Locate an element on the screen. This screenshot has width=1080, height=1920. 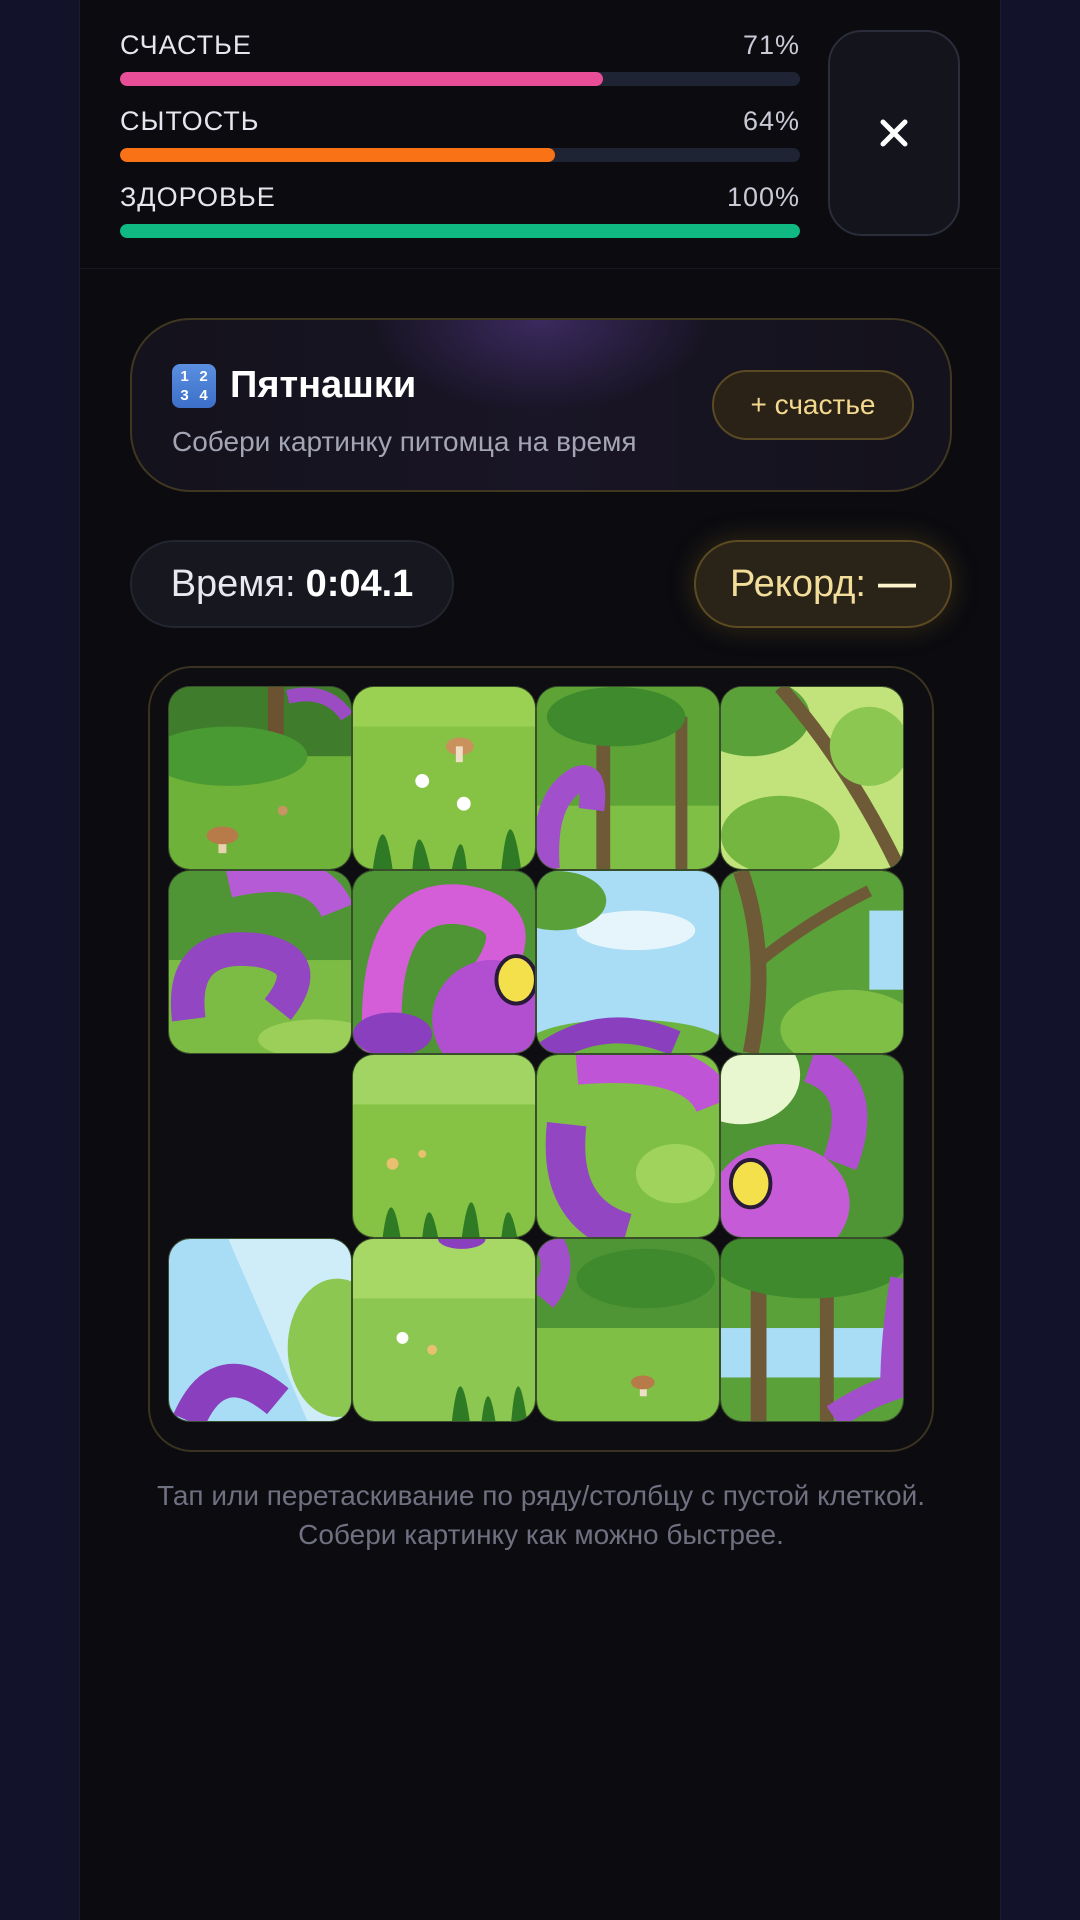
close-icon is located at coordinates (894, 133).